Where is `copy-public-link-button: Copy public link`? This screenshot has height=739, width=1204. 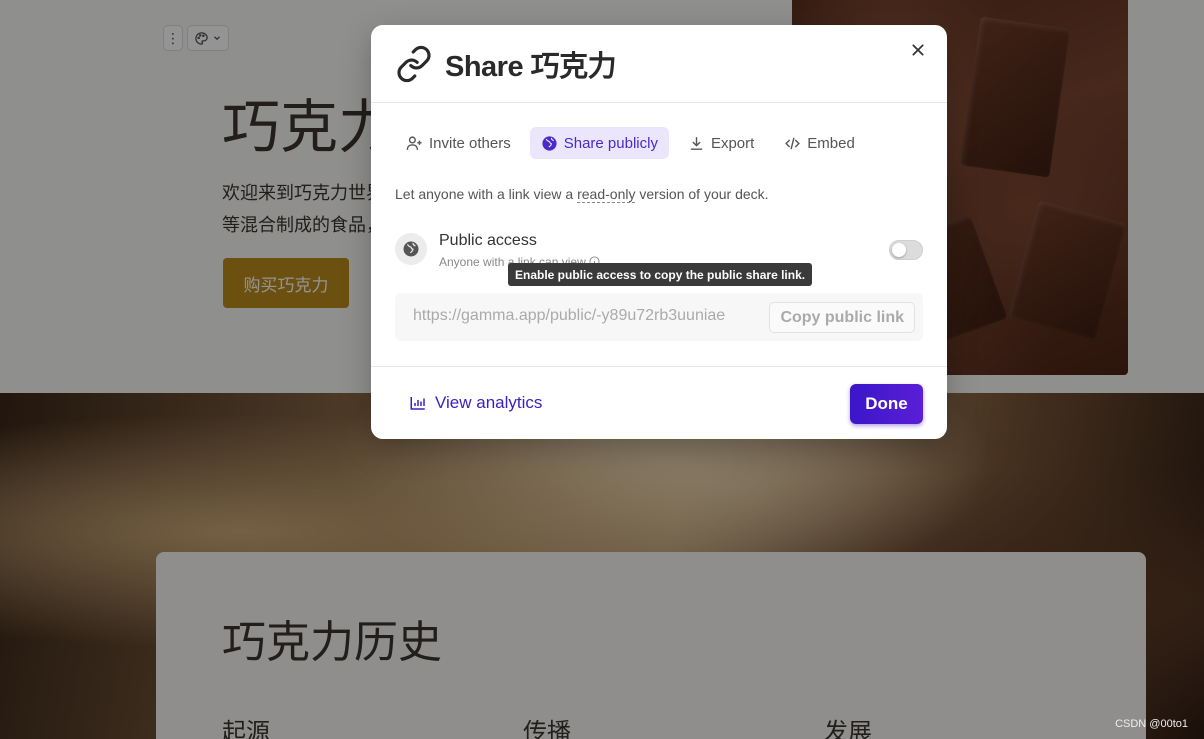
copy-public-link-button: Copy public link is located at coordinates (842, 317).